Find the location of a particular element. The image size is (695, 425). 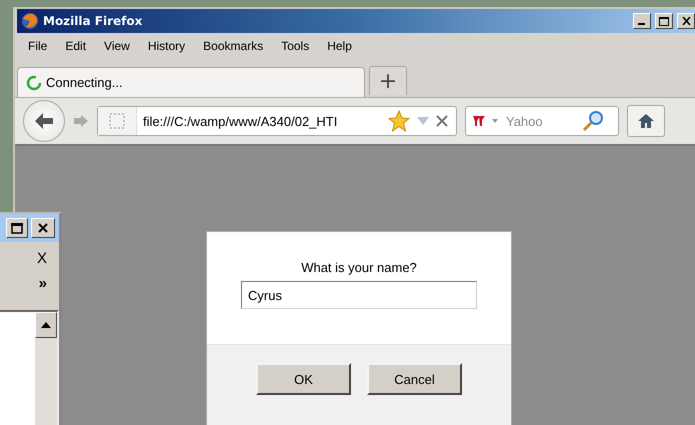

menu-item: Tools is located at coordinates (295, 46).